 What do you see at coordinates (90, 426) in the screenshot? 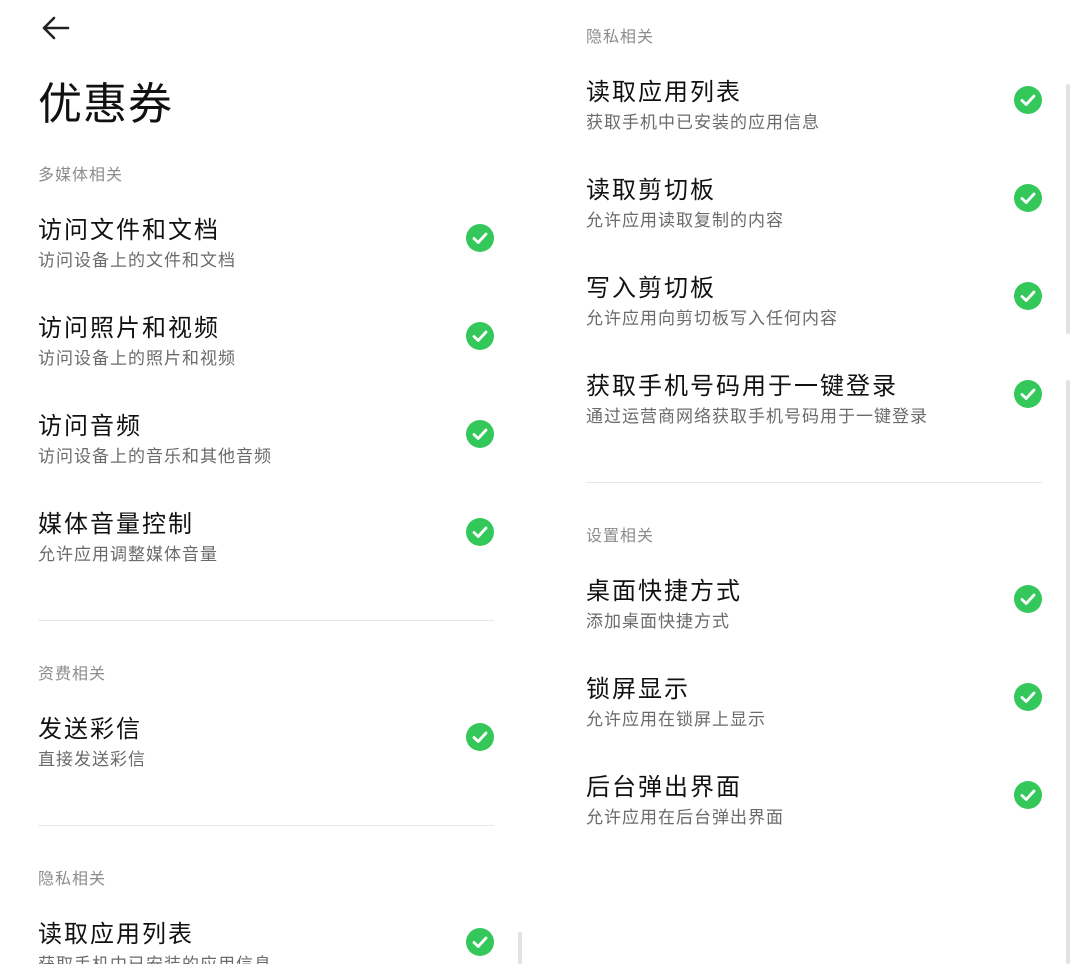
I see `permission-title: 访问音频` at bounding box center [90, 426].